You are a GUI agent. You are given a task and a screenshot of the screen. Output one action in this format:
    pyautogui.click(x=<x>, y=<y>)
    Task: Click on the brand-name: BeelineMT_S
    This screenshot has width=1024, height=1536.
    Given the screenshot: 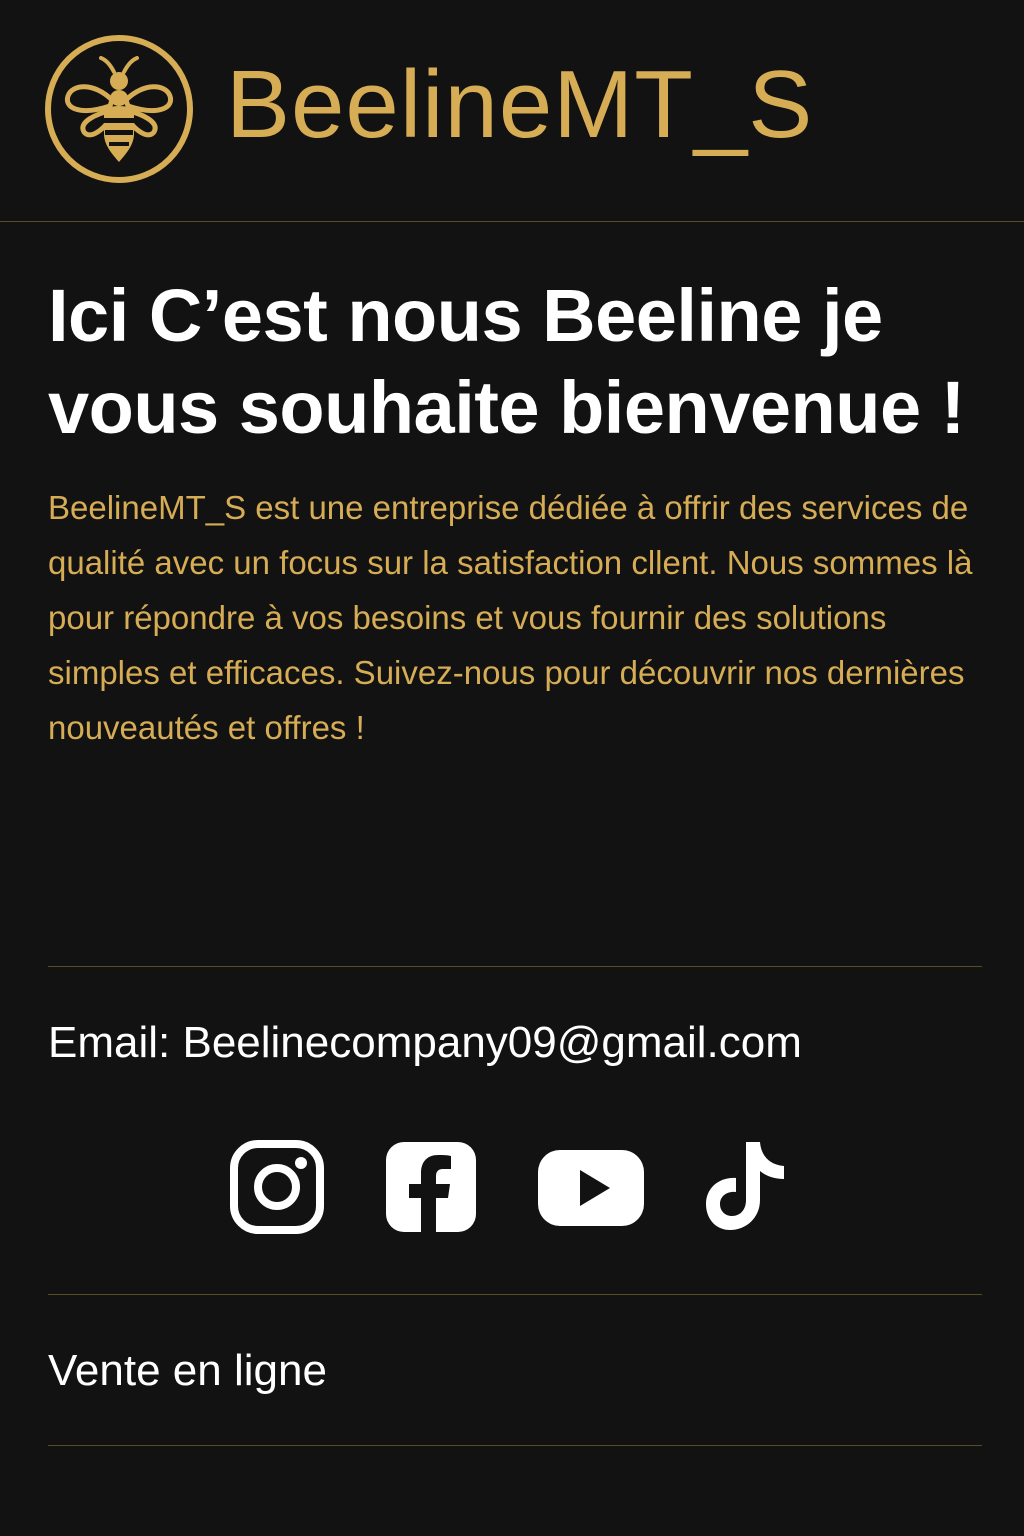 What is the action you would take?
    pyautogui.click(x=519, y=105)
    